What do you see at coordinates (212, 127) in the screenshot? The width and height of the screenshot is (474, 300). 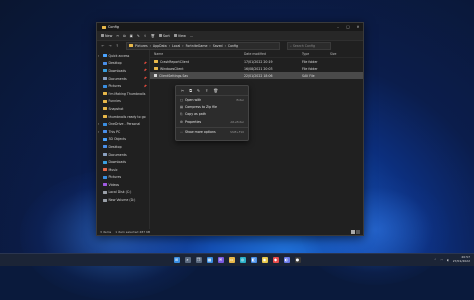 I see `menu-separator` at bounding box center [212, 127].